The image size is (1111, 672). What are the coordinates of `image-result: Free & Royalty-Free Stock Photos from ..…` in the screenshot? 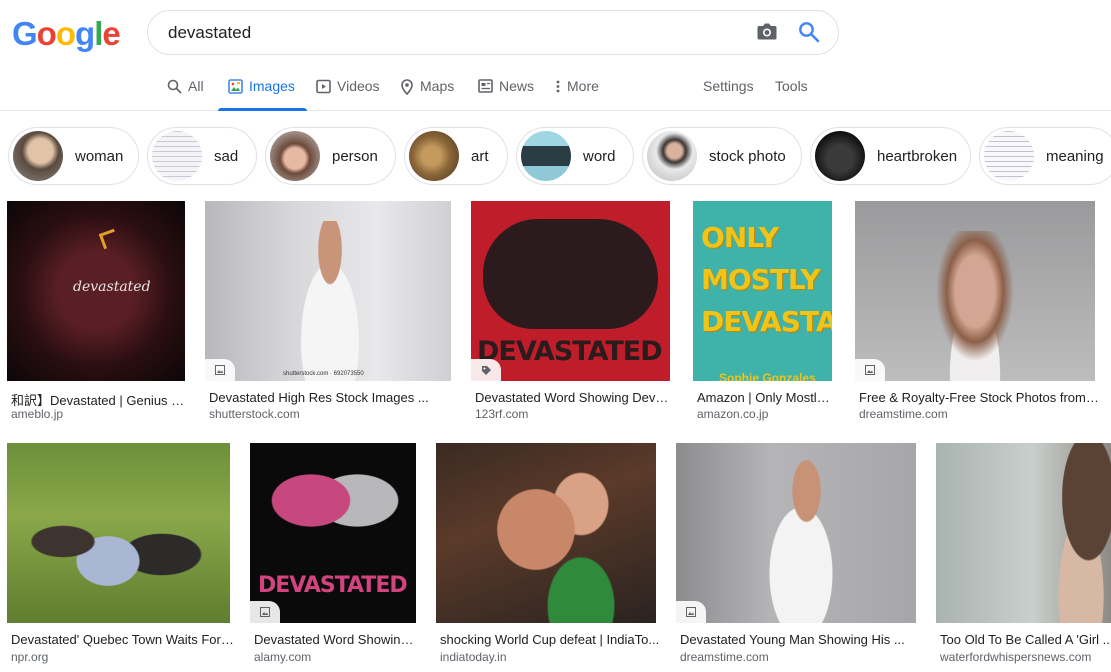 It's located at (977, 311).